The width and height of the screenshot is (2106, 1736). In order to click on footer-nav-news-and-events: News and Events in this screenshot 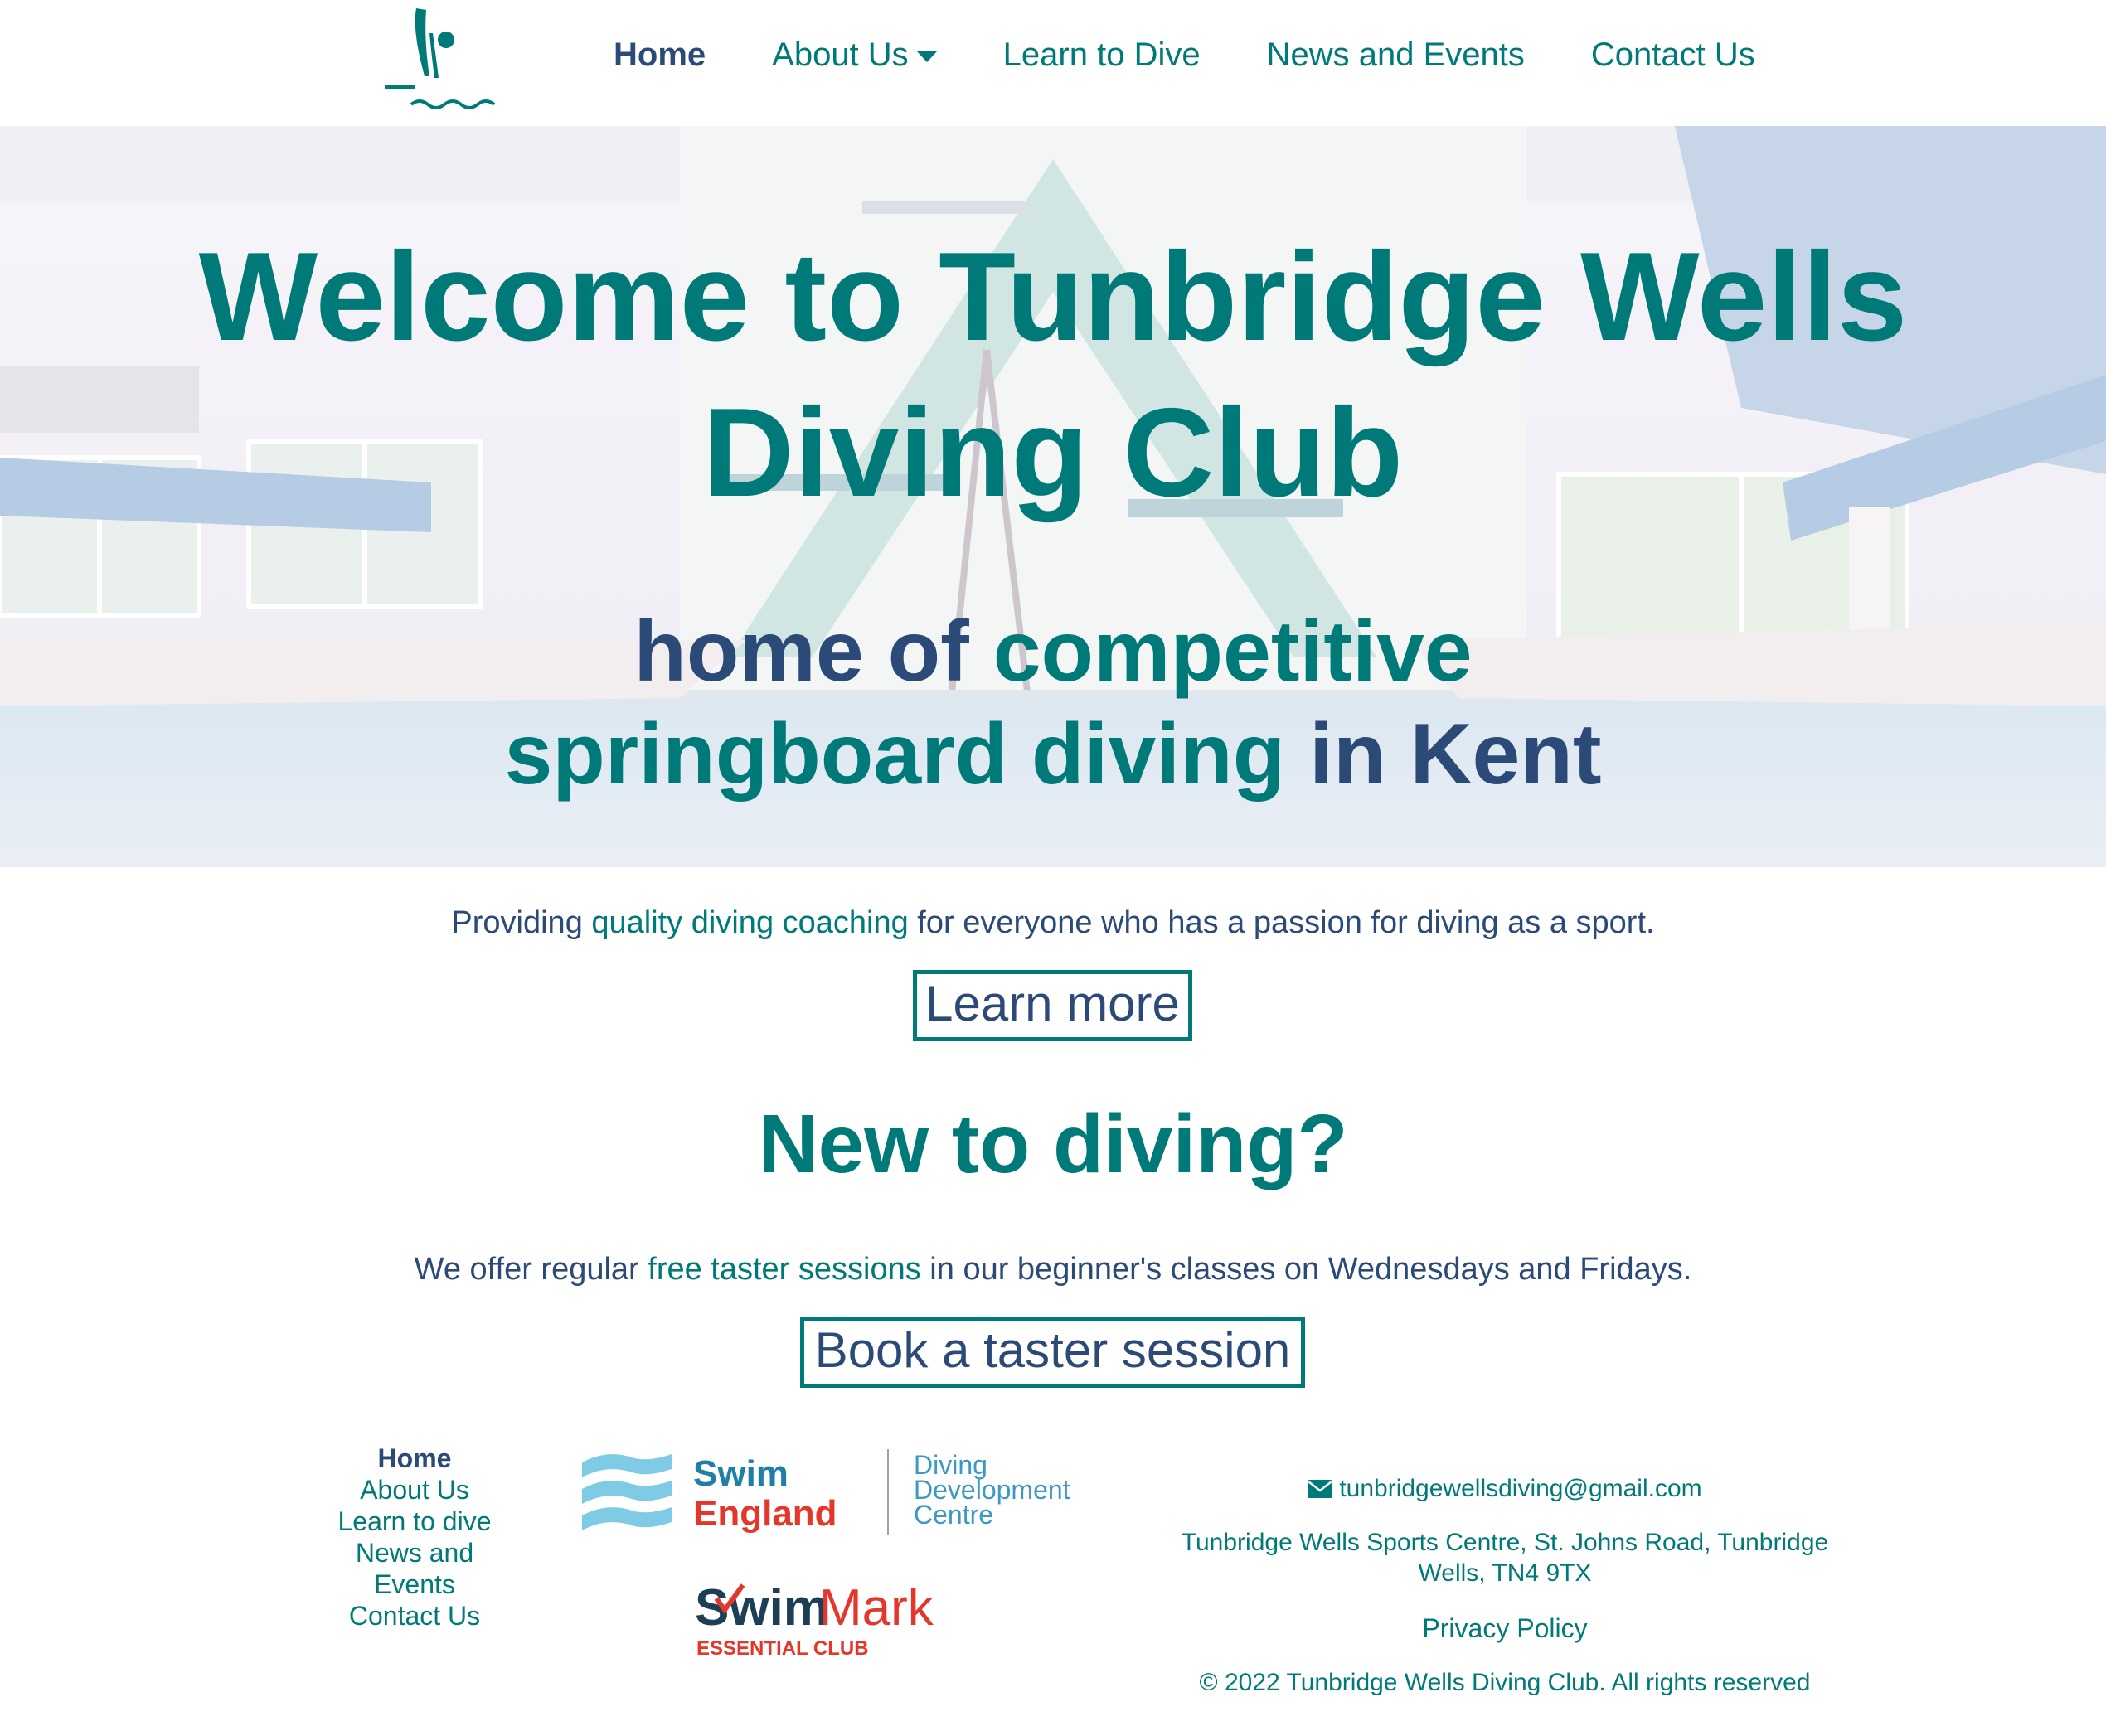, I will do `click(414, 1568)`.